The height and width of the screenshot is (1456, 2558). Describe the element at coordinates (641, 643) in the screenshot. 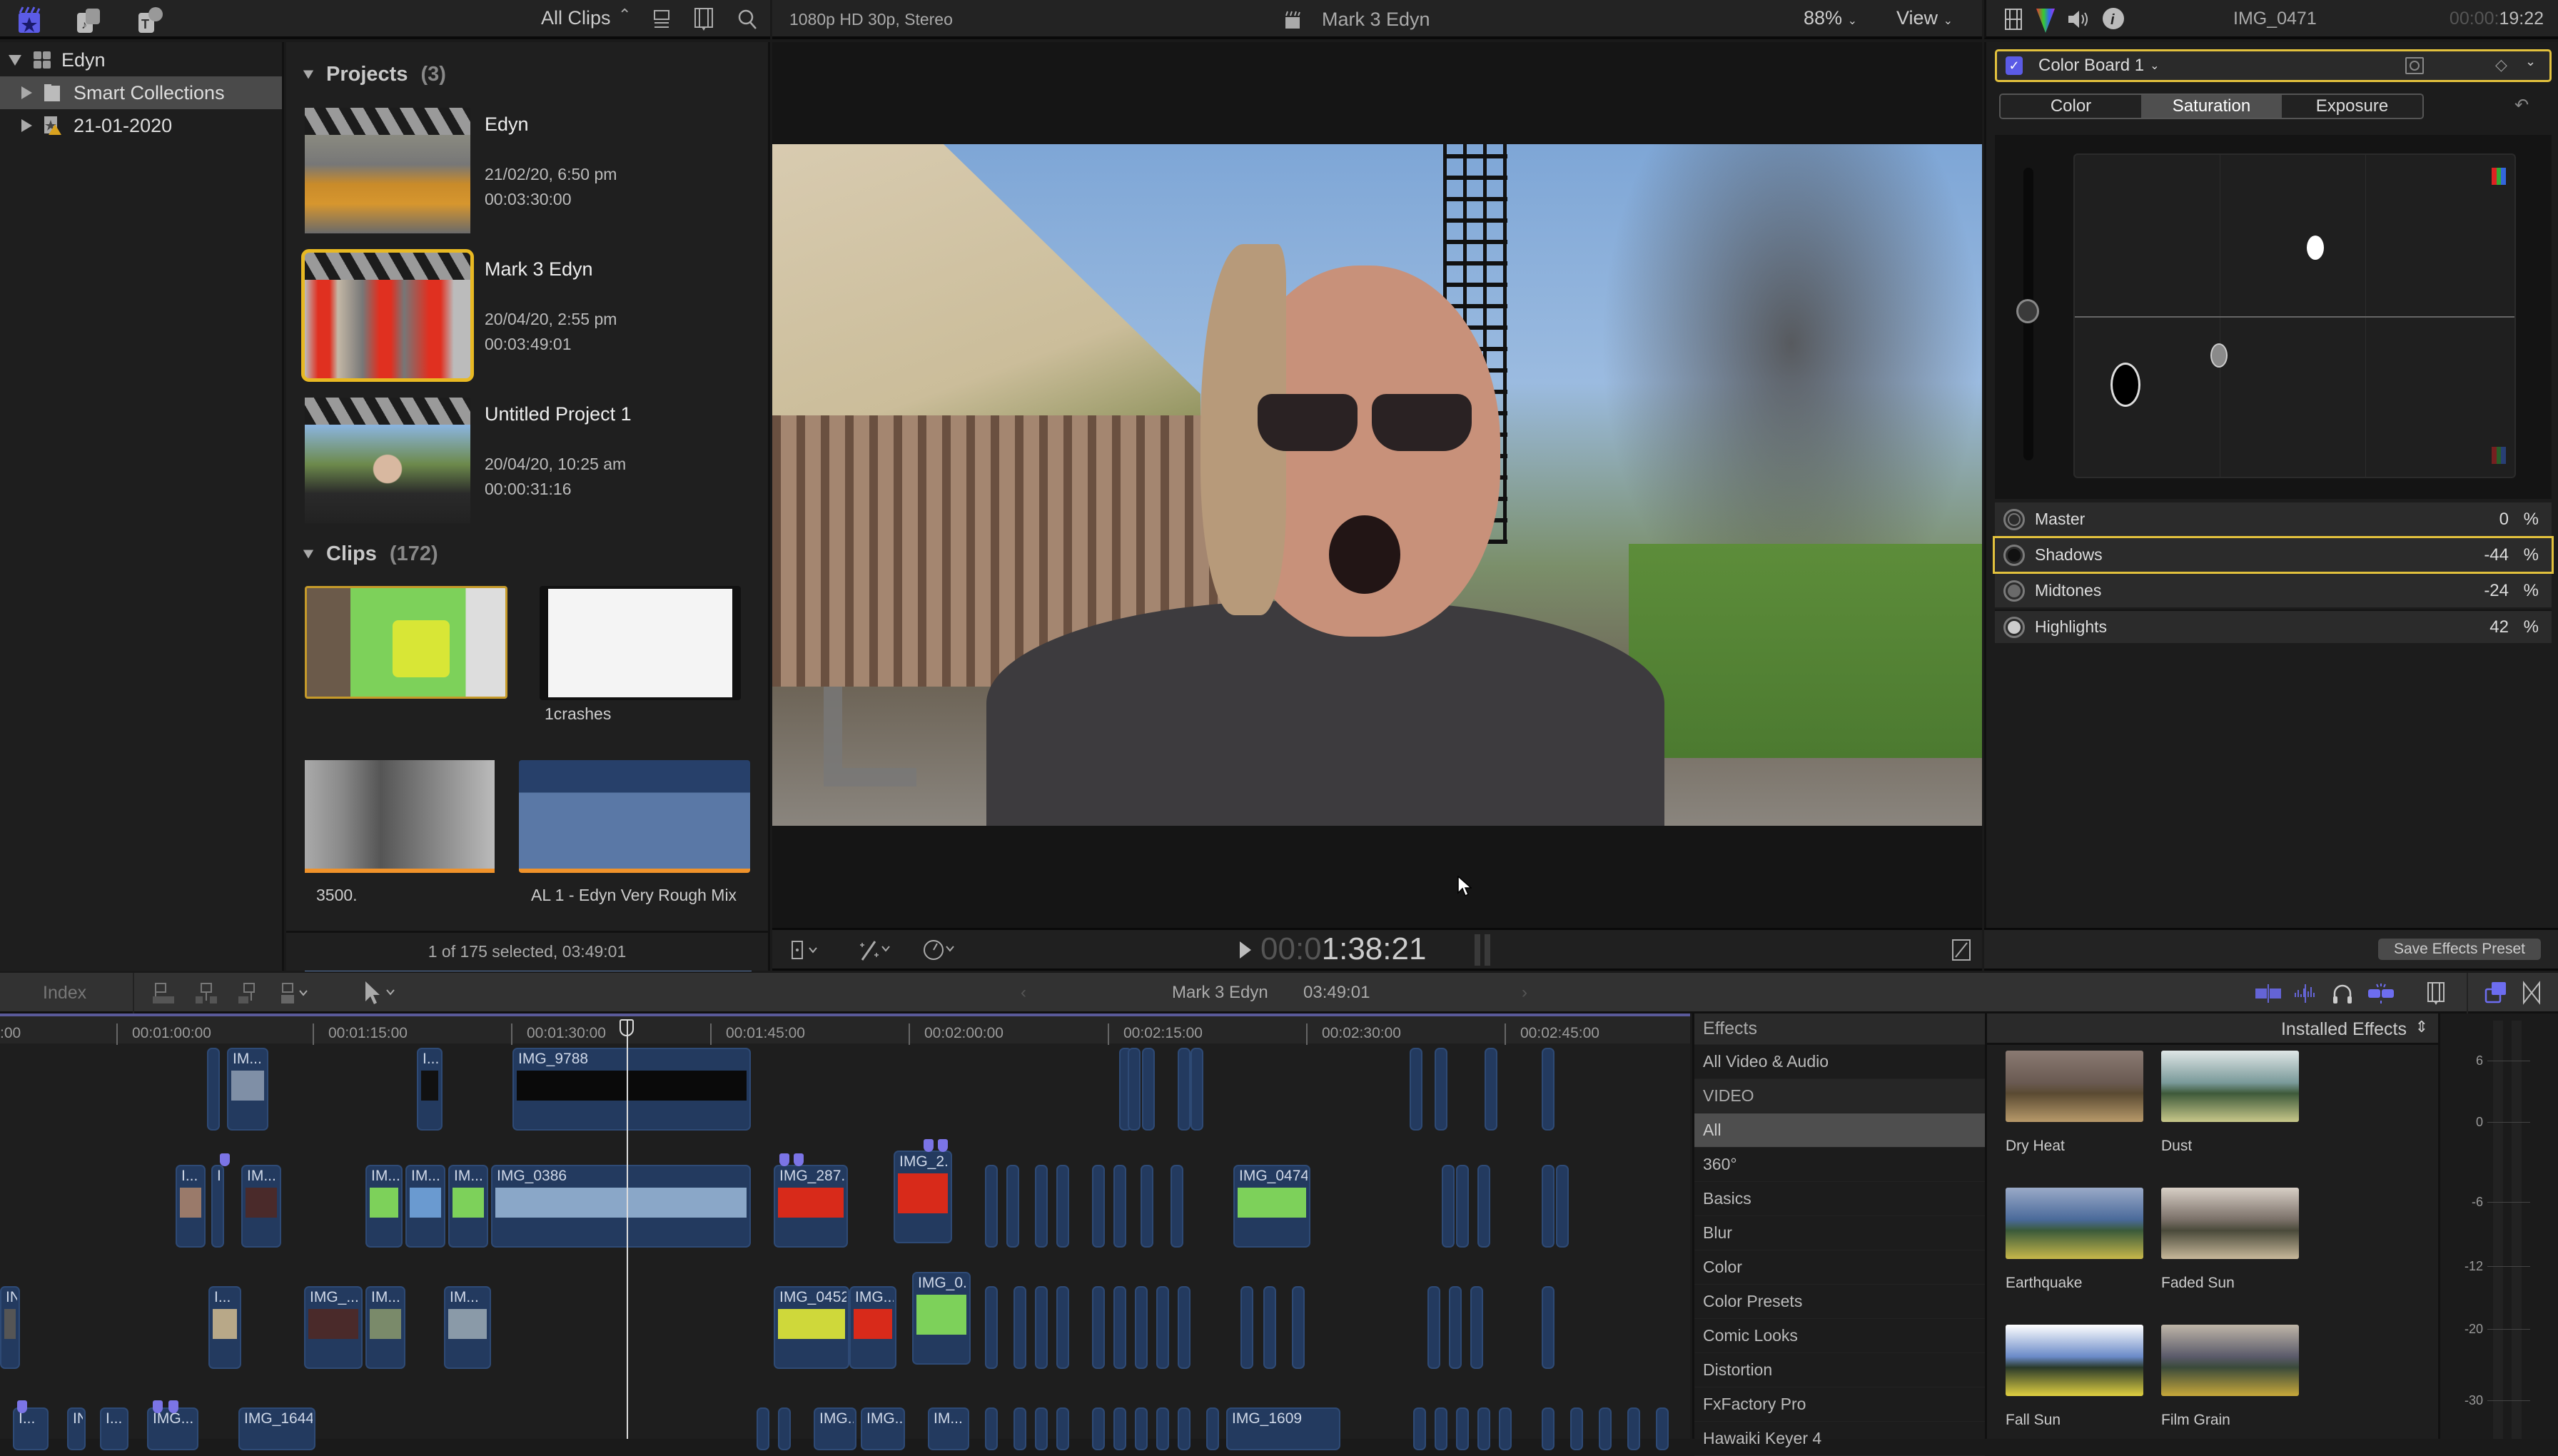

I see `clip-thumbnail` at that location.